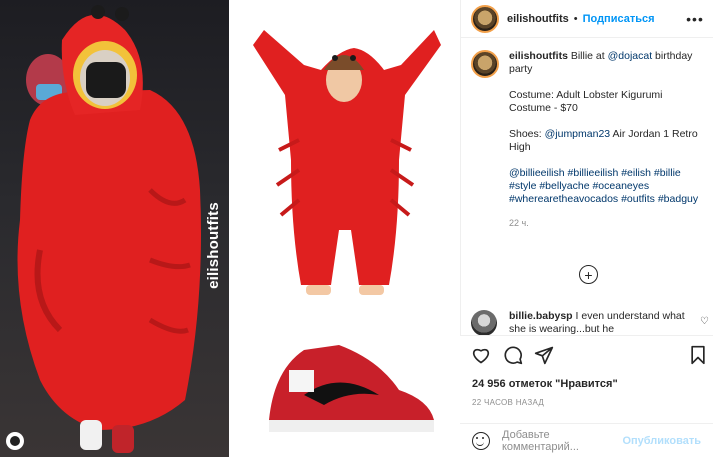  What do you see at coordinates (484, 323) in the screenshot?
I see `commenter-avatar` at bounding box center [484, 323].